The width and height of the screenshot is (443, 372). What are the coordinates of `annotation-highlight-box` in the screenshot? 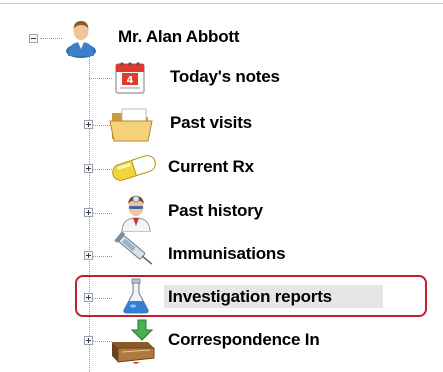 It's located at (251, 296).